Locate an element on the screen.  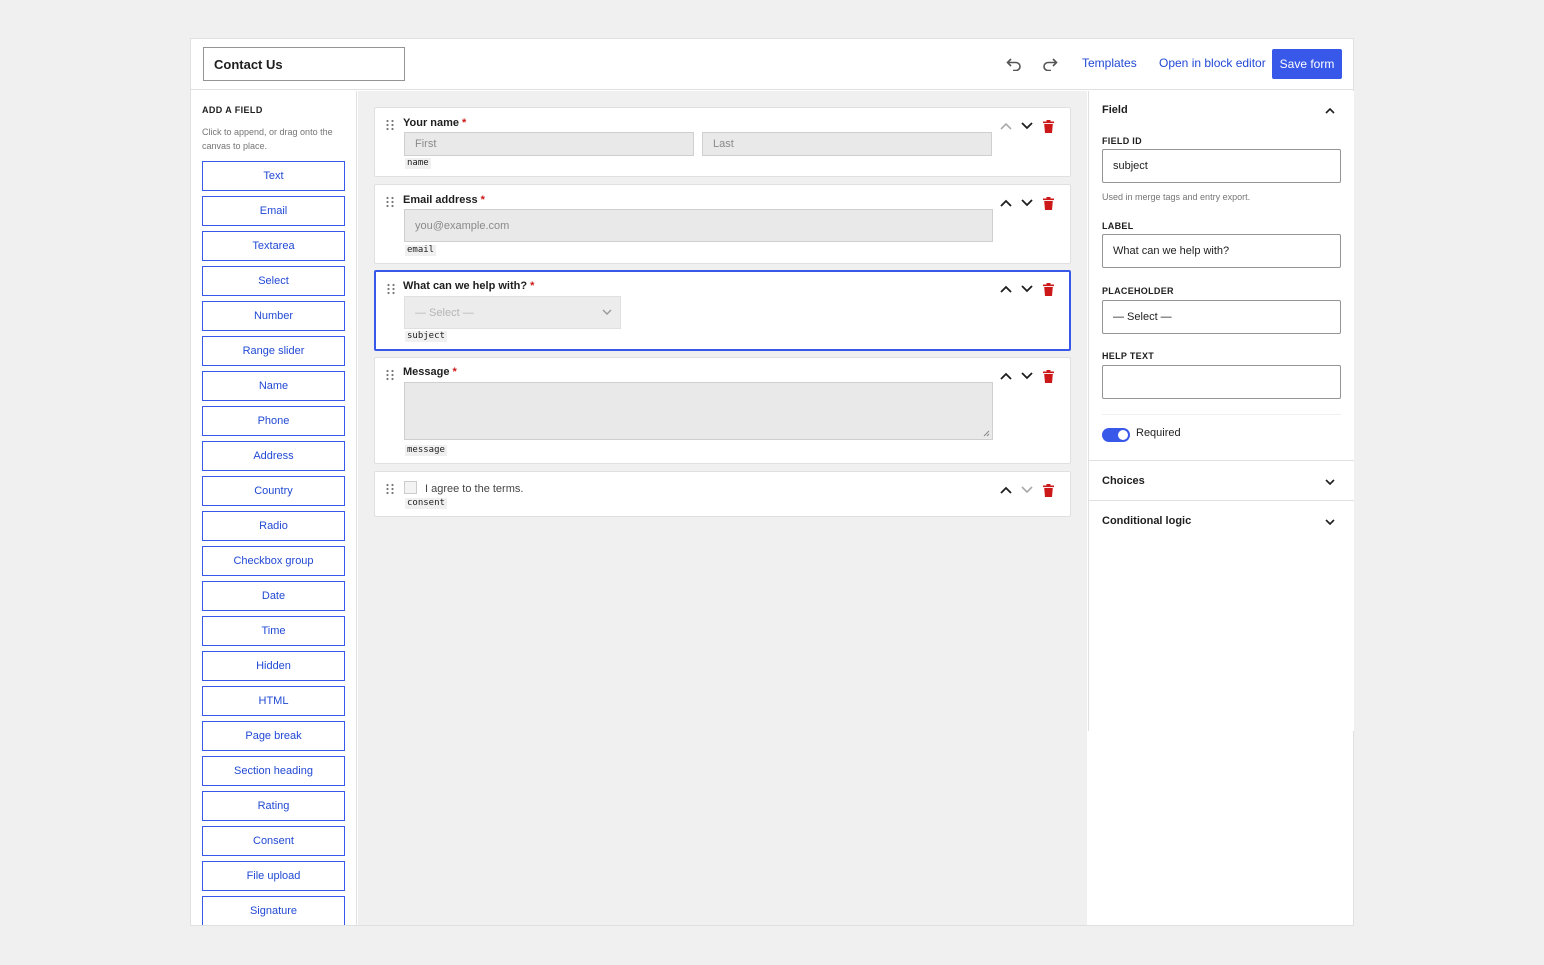
help-text-input is located at coordinates (1221, 382).